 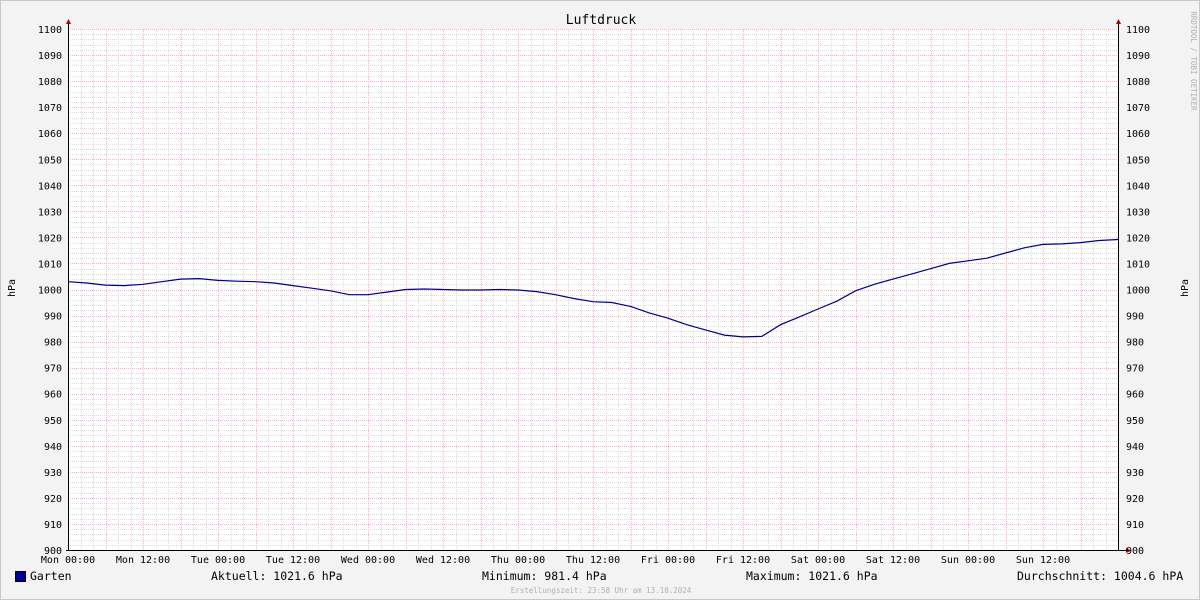 What do you see at coordinates (50, 108) in the screenshot?
I see `y-tick-label-left: 1070` at bounding box center [50, 108].